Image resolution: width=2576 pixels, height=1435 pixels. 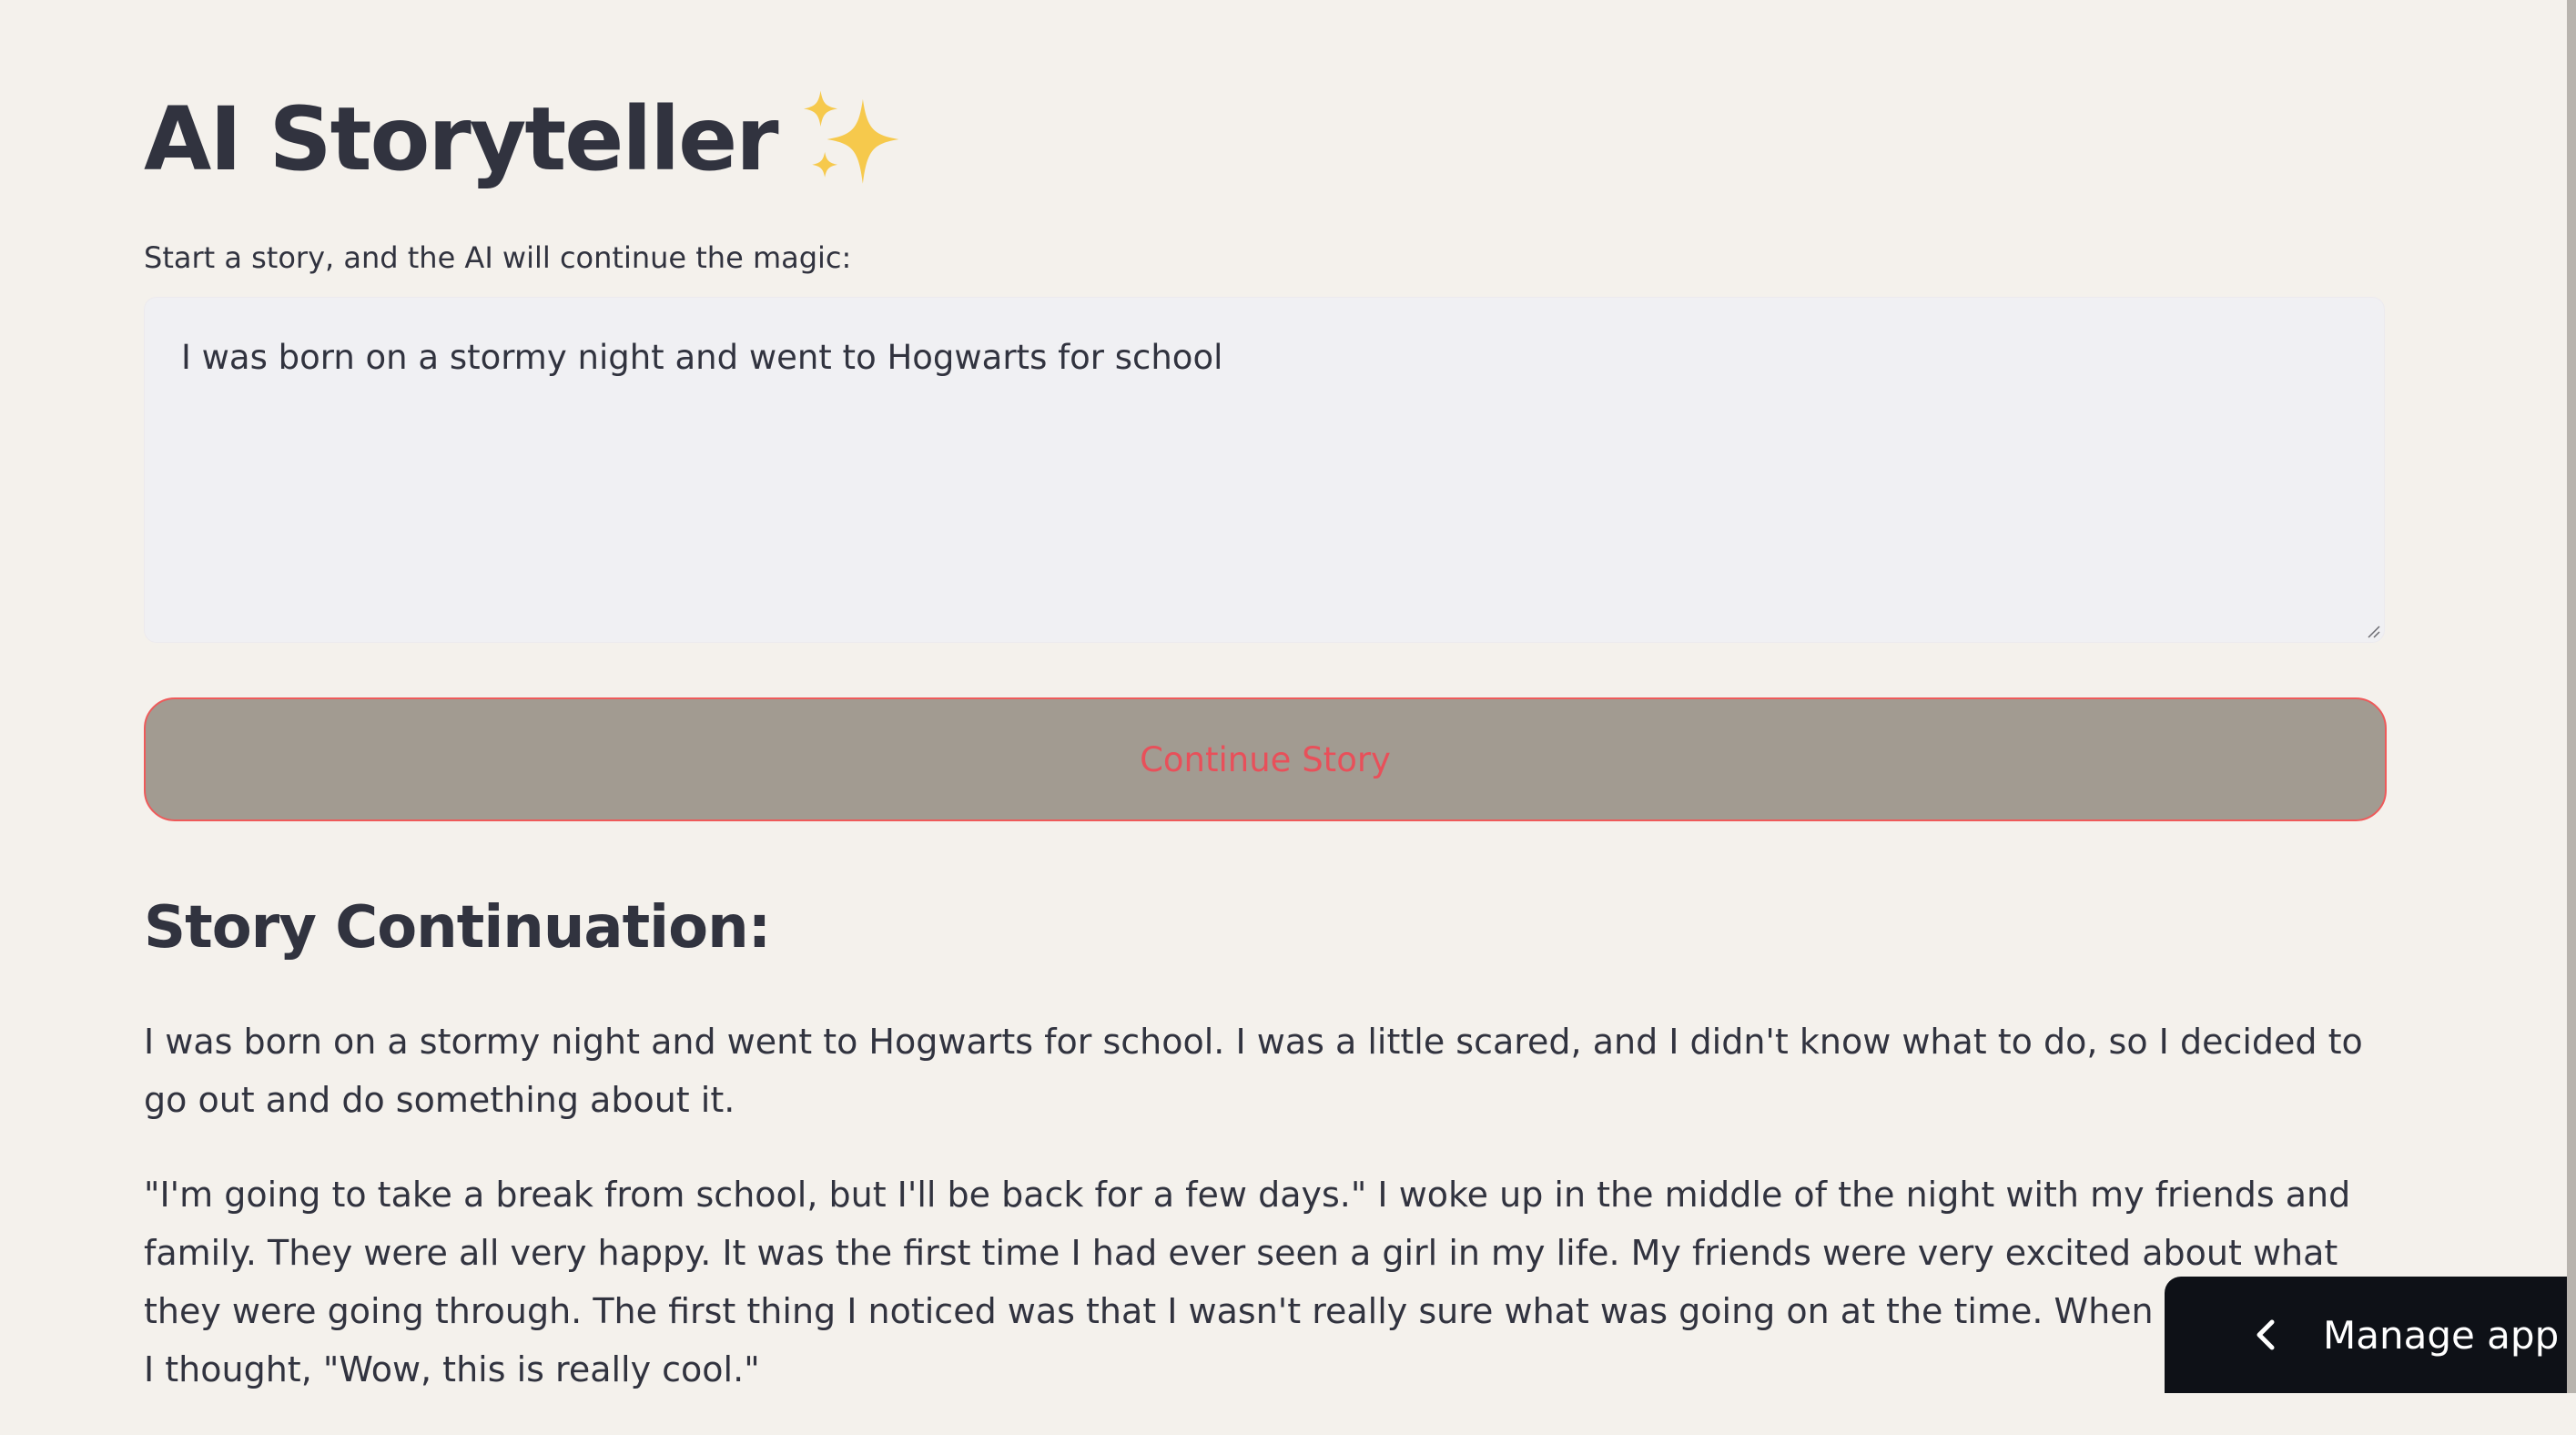 I want to click on resize-grip-icon, so click(x=2373, y=631).